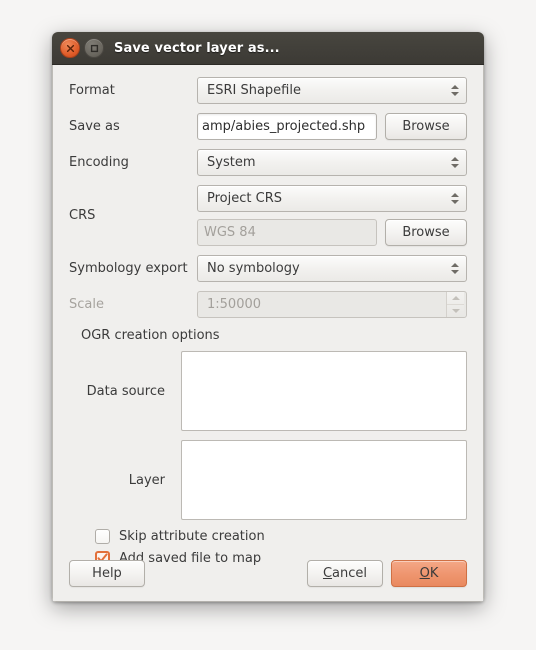 The height and width of the screenshot is (650, 536). I want to click on encoding-value: System, so click(231, 162).